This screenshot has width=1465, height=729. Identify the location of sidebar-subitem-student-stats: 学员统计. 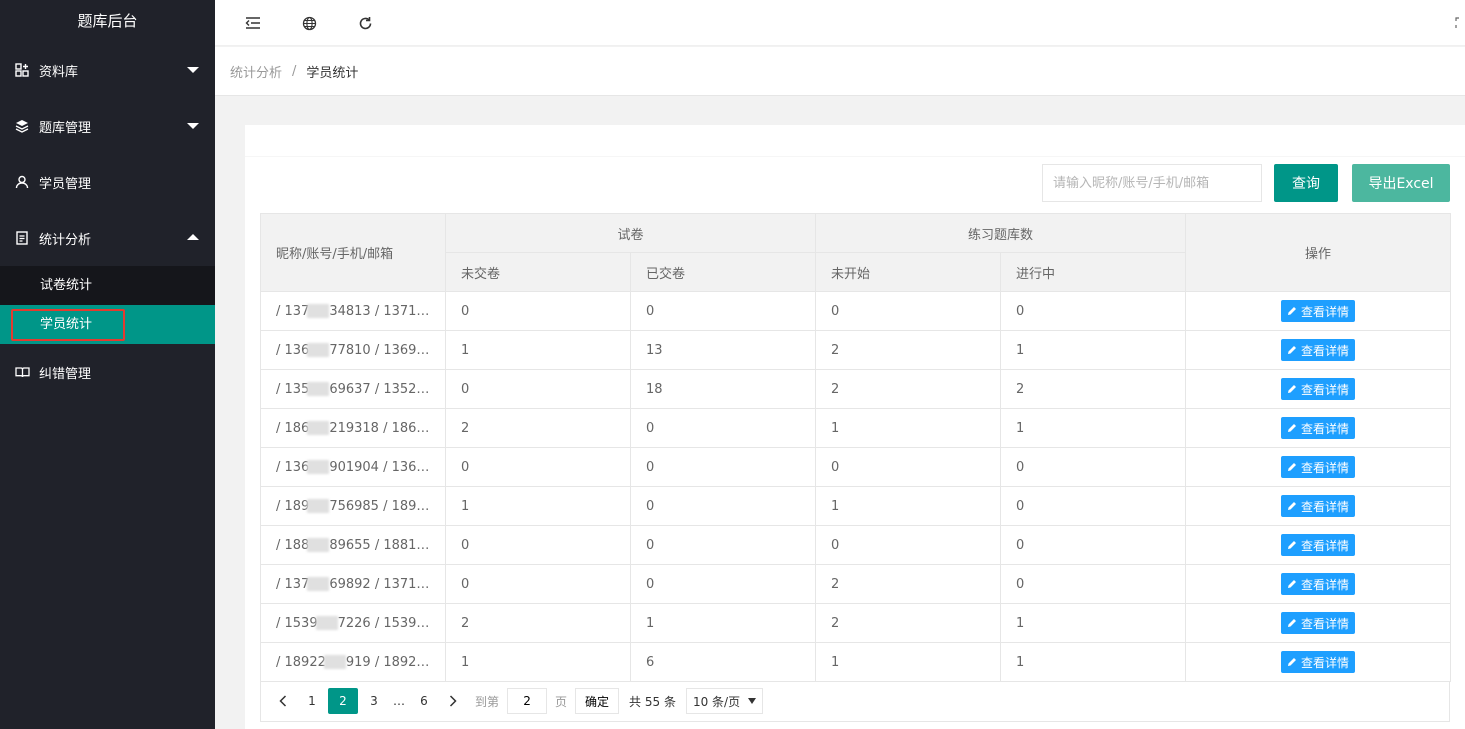
(107, 324).